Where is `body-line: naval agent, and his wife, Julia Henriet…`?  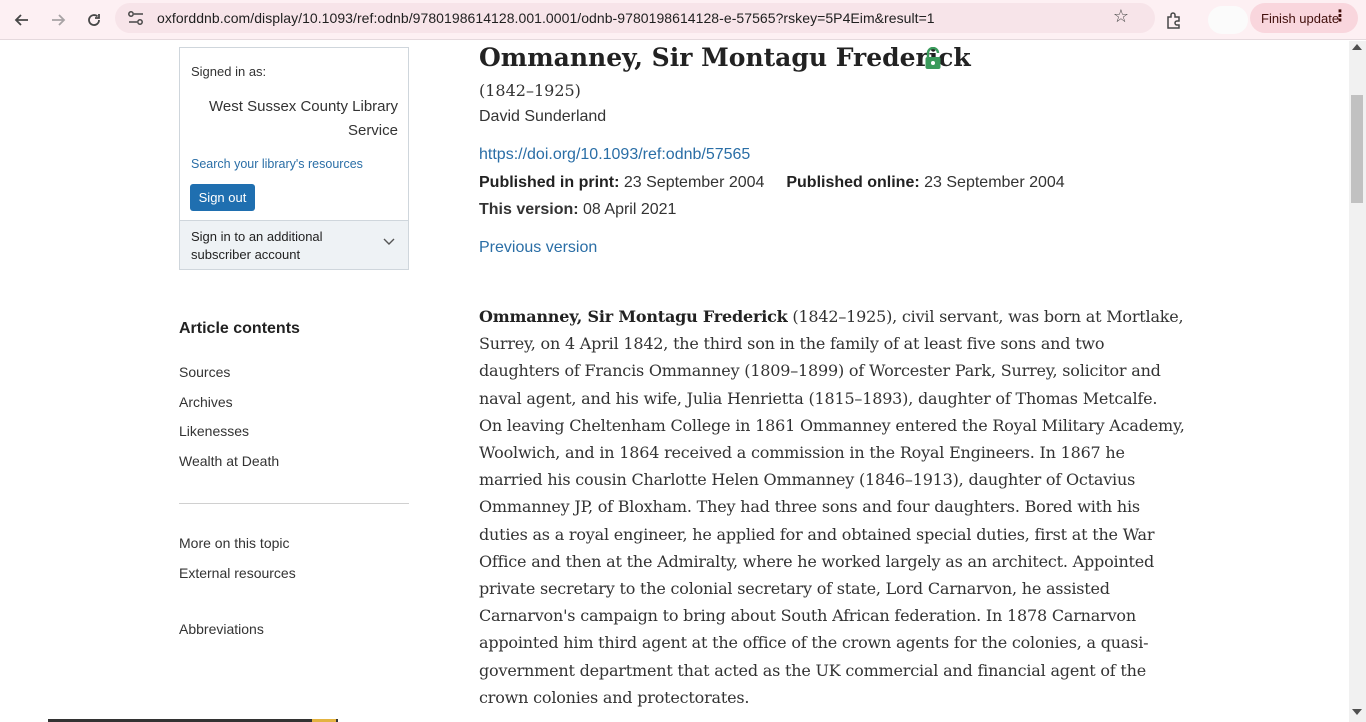
body-line: naval agent, and his wife, Julia Henriet… is located at coordinates (818, 398).